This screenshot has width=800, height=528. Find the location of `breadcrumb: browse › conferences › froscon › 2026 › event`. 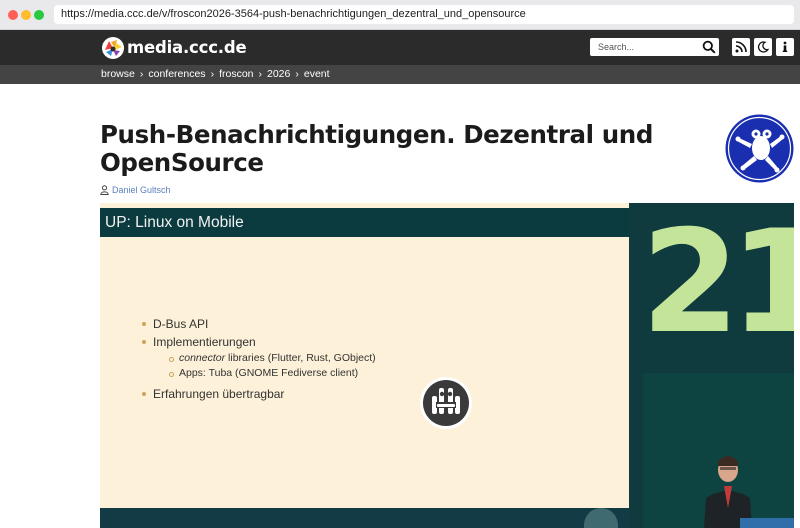

breadcrumb: browse › conferences › froscon › 2026 › event is located at coordinates (215, 74).